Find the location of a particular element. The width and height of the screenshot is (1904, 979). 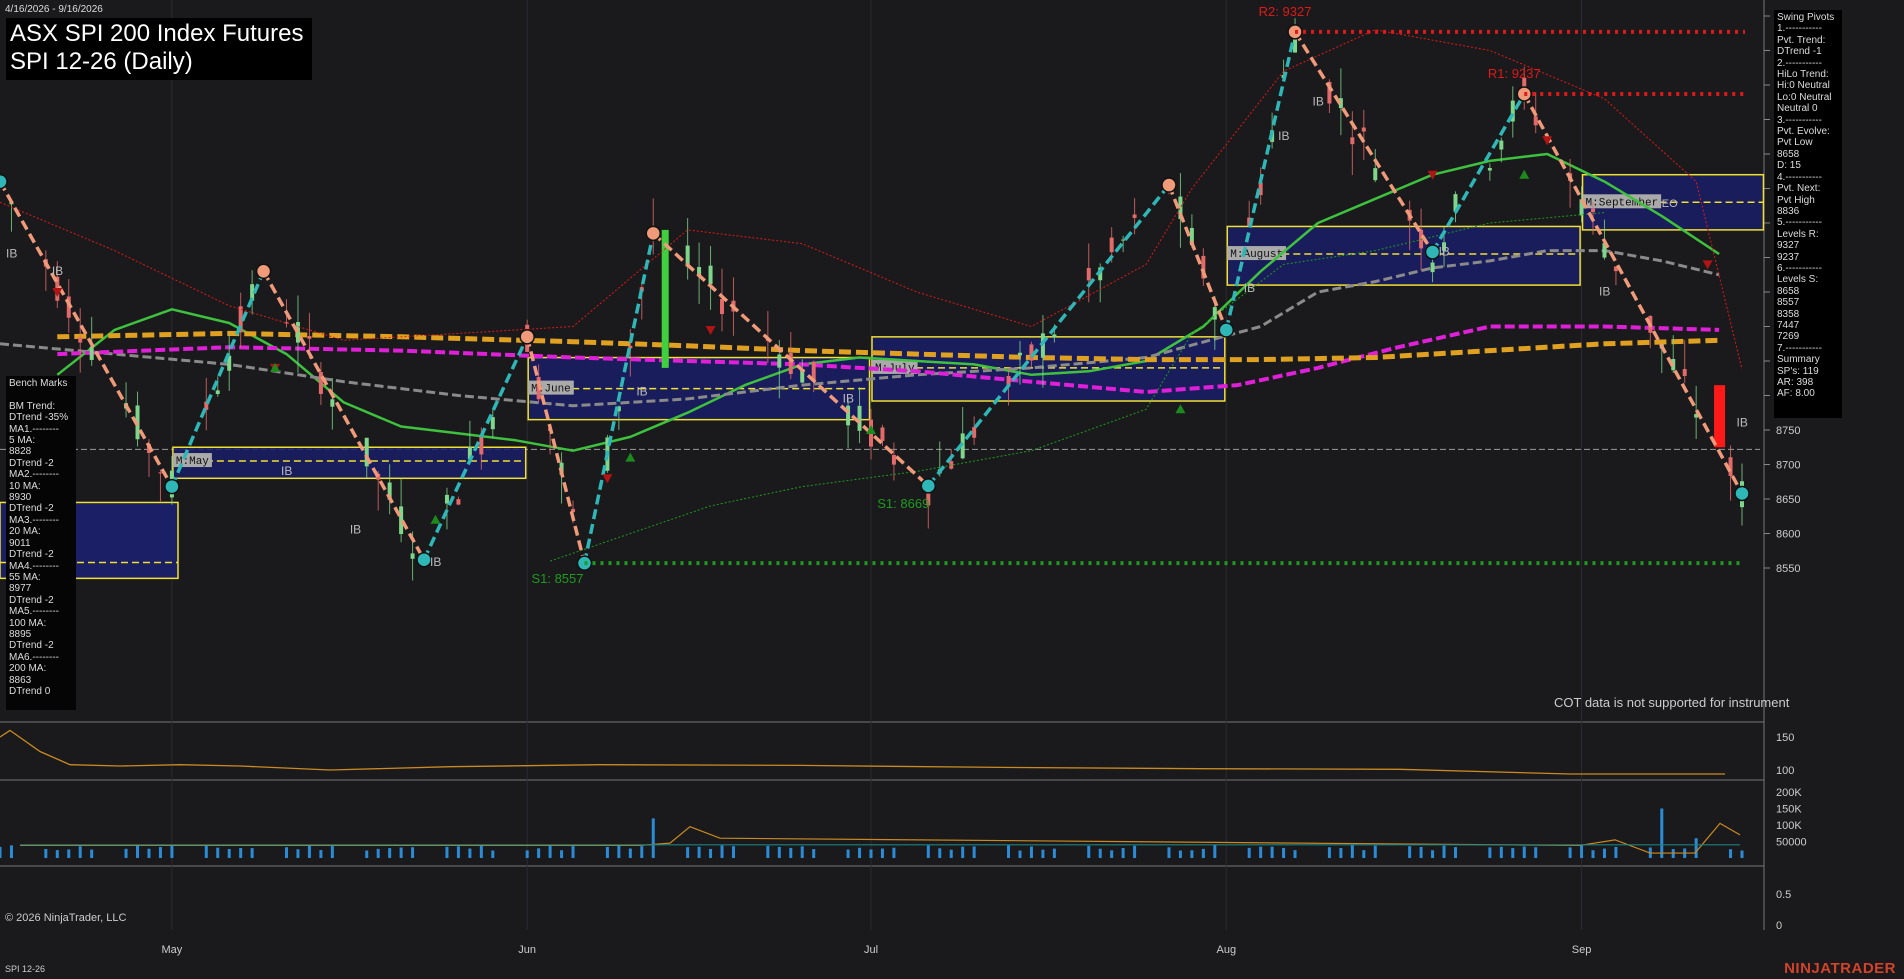

x-tick-label: Aug is located at coordinates (1226, 950).